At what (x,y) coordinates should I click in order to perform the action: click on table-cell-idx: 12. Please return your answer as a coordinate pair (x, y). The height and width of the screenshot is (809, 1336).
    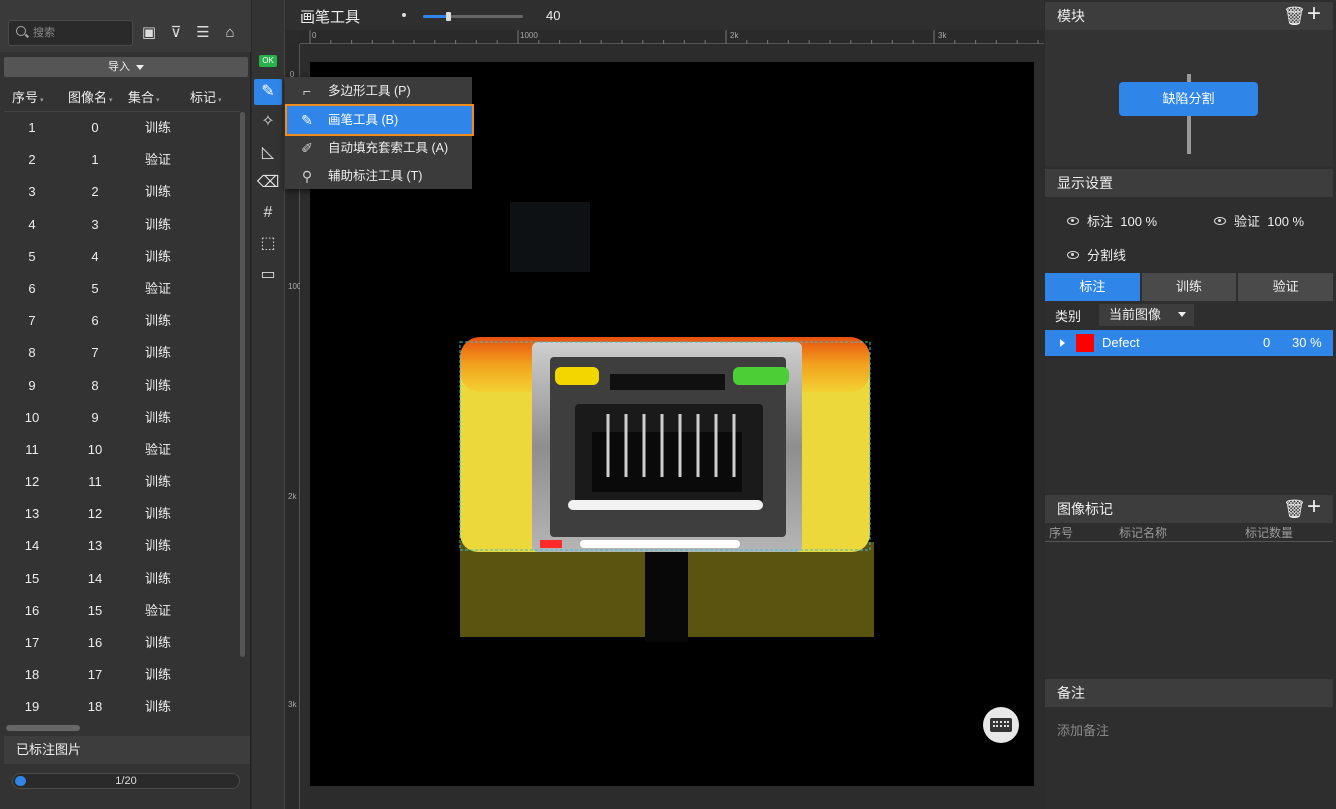
    Looking at the image, I should click on (32, 482).